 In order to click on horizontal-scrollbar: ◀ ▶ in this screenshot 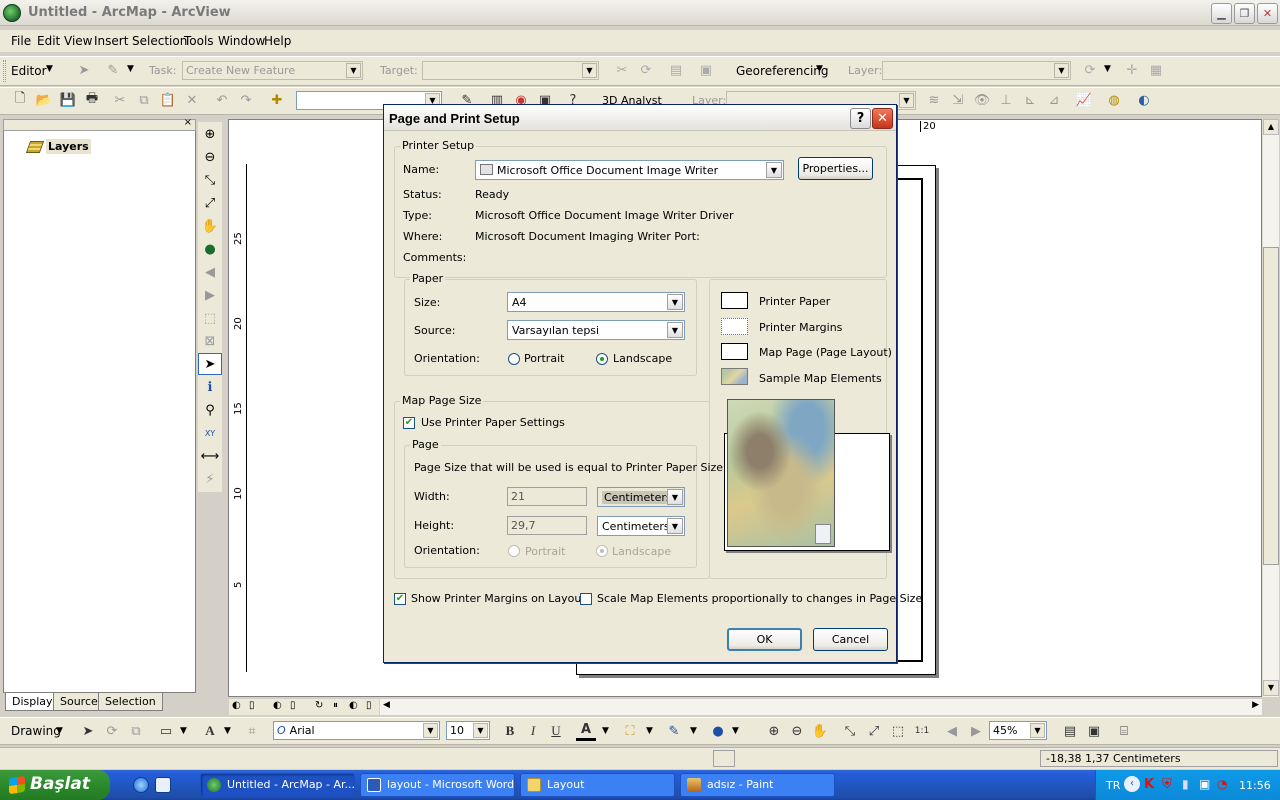, I will do `click(821, 707)`.